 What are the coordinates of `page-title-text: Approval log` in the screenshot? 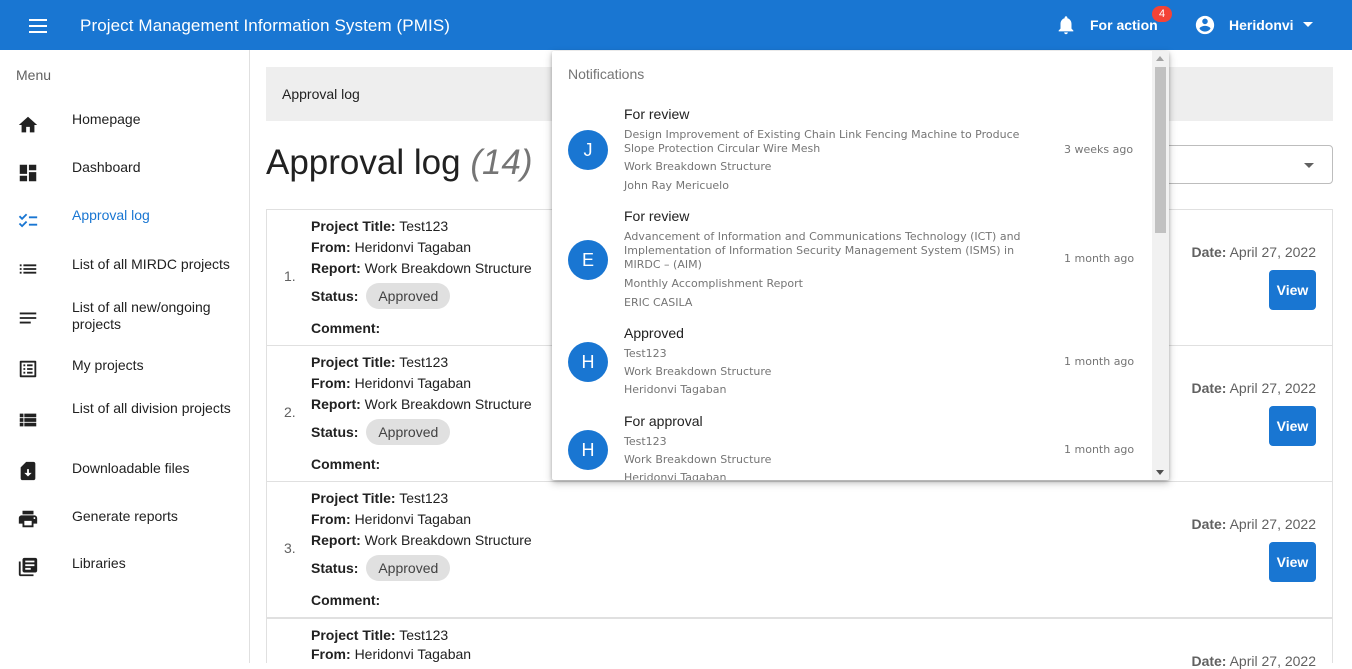 It's located at (363, 162).